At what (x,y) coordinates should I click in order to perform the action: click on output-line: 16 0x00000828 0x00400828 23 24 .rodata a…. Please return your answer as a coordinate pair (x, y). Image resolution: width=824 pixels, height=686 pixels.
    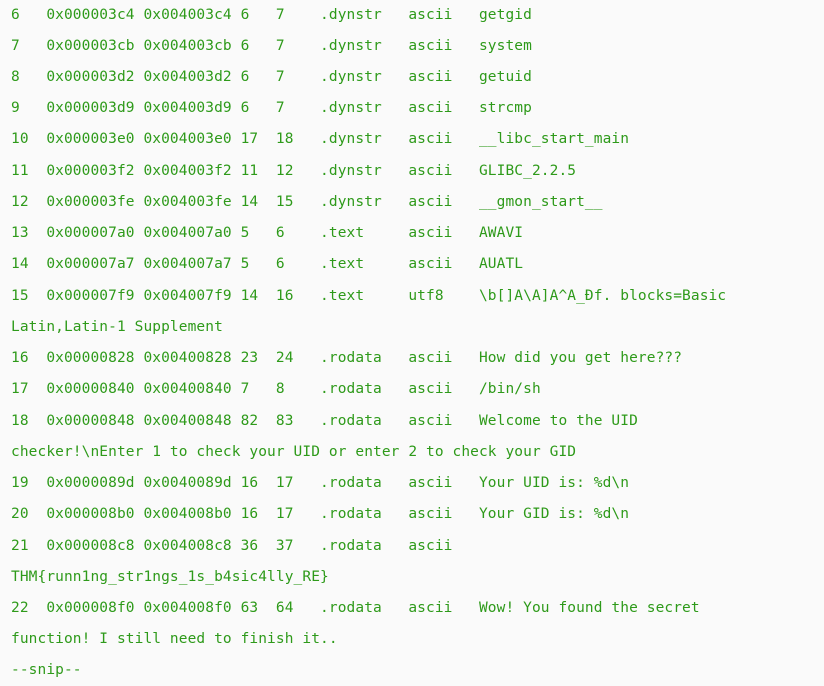
    Looking at the image, I should click on (347, 358).